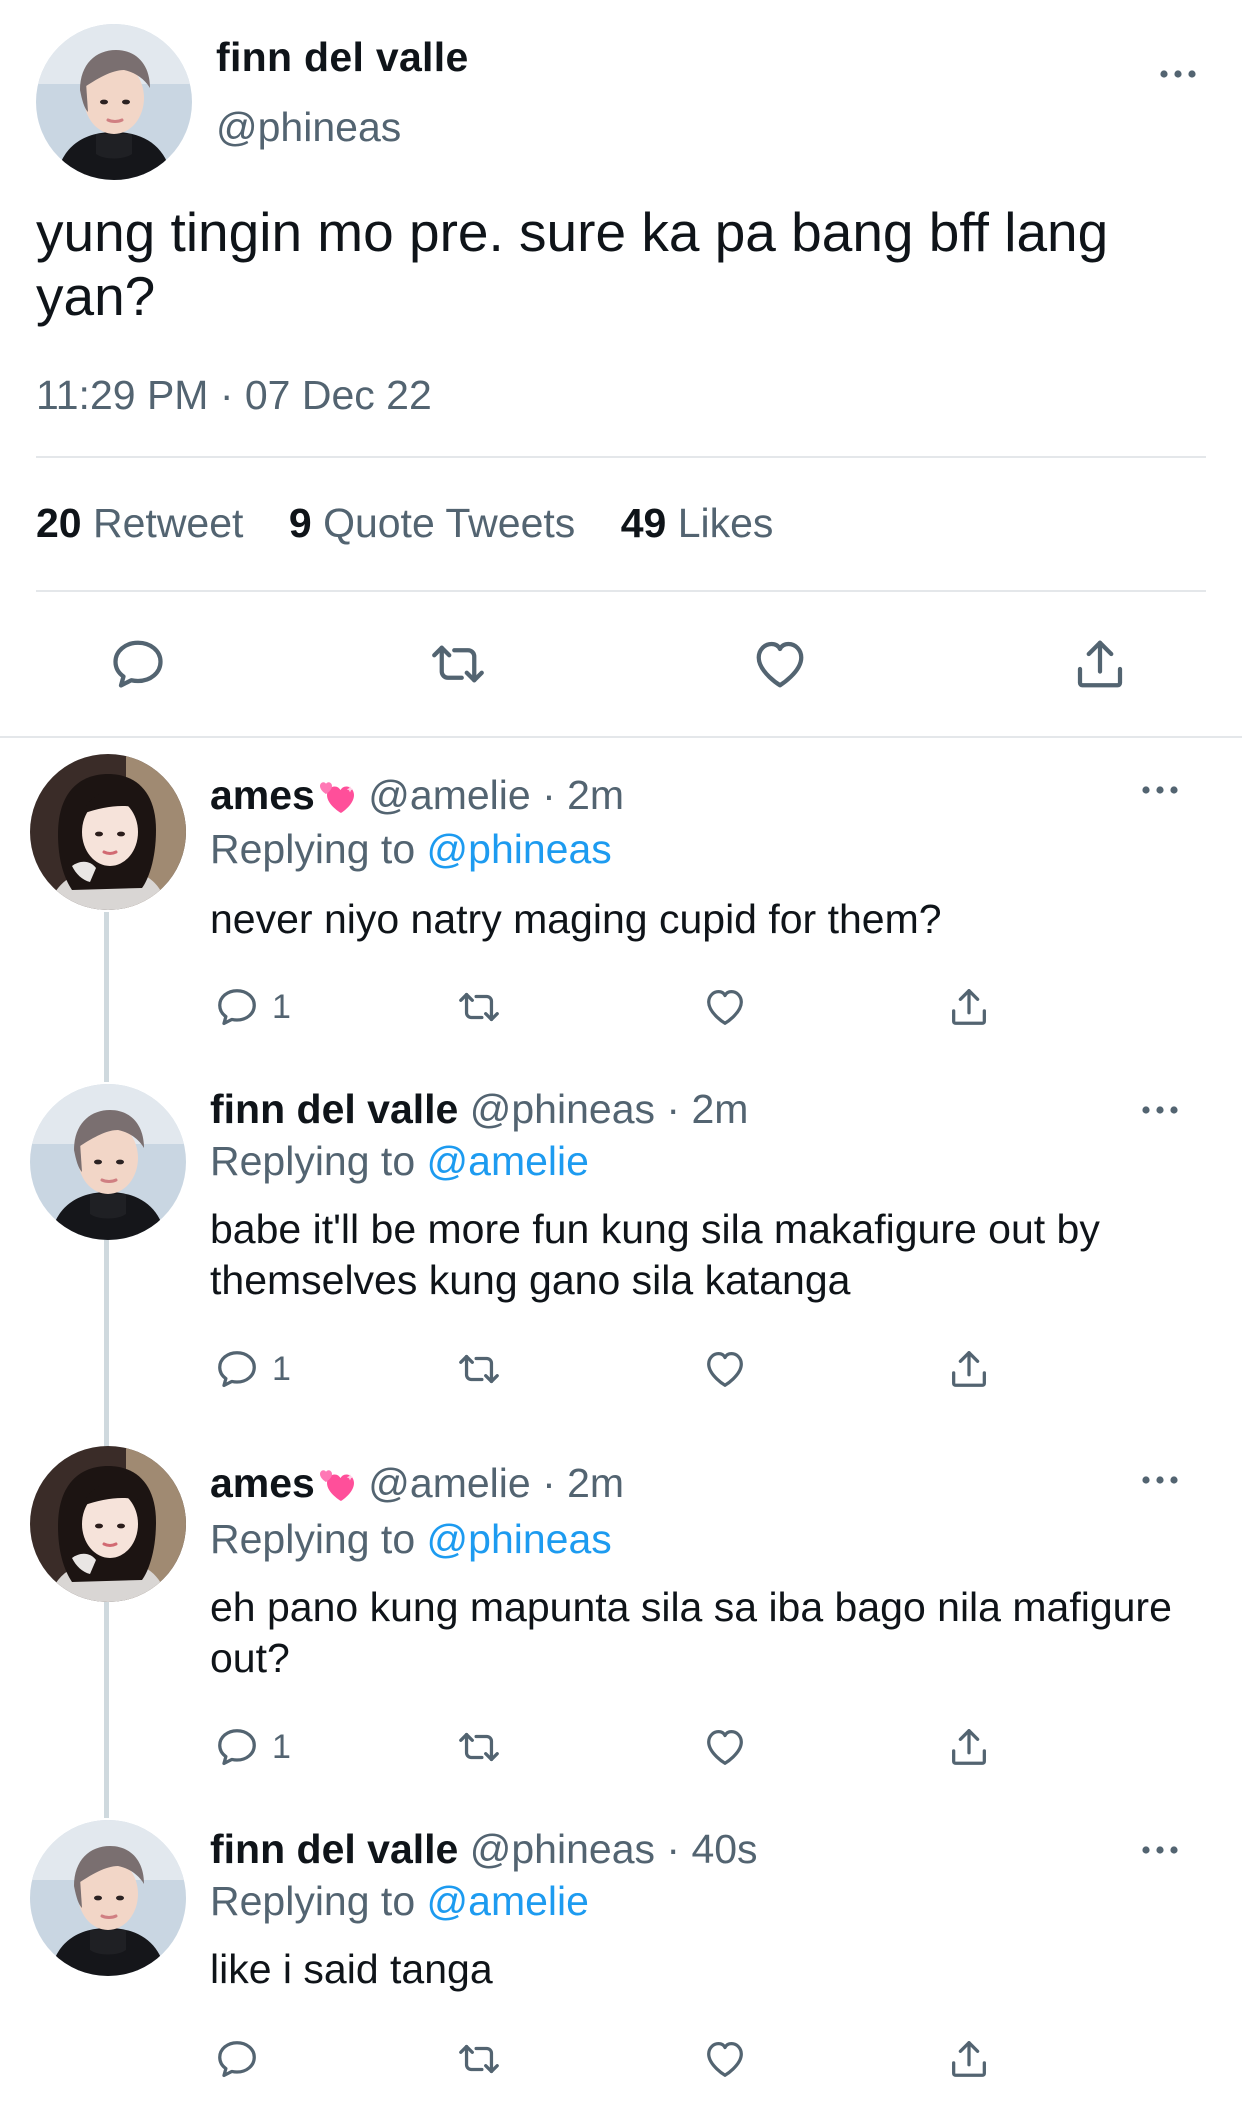 This screenshot has width=1242, height=2112. What do you see at coordinates (313, 1901) in the screenshot?
I see `replying-to-prefix: Replying to` at bounding box center [313, 1901].